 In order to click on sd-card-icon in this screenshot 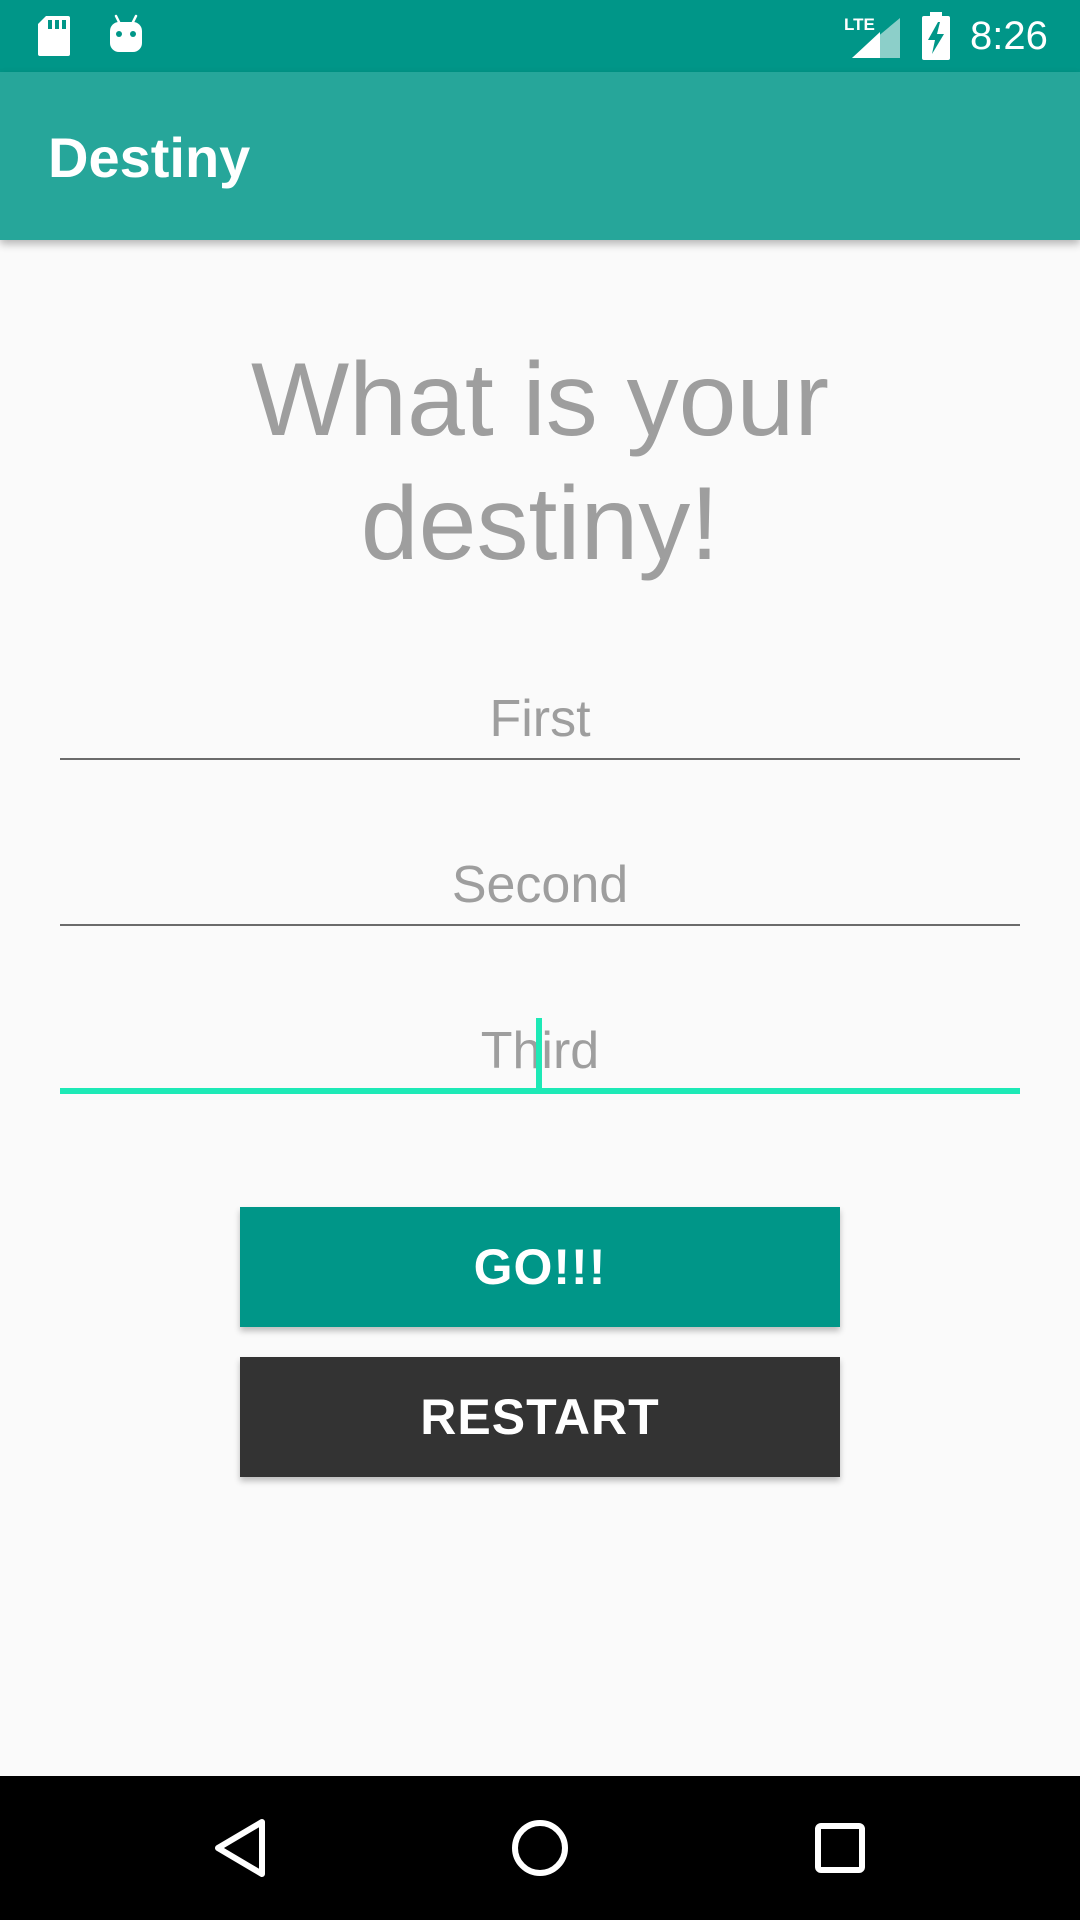, I will do `click(54, 36)`.